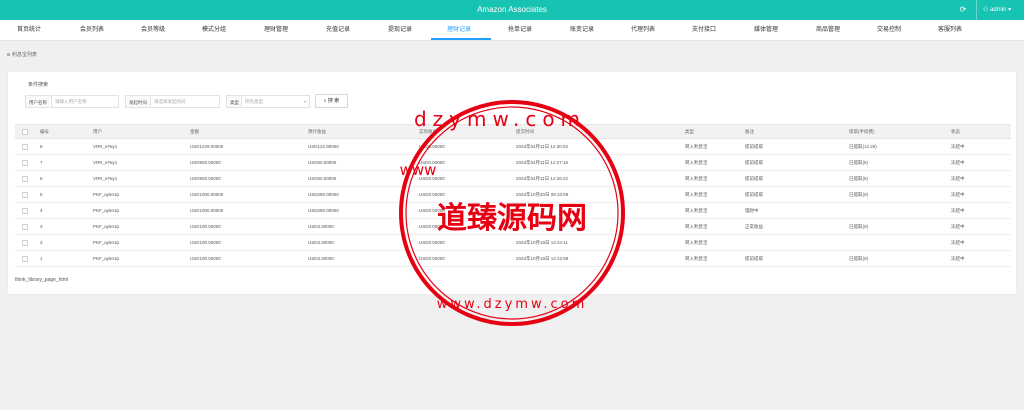 The width and height of the screenshot is (1024, 410). Describe the element at coordinates (862, 131) in the screenshot. I see `column-header: 提取(手续费)` at that location.